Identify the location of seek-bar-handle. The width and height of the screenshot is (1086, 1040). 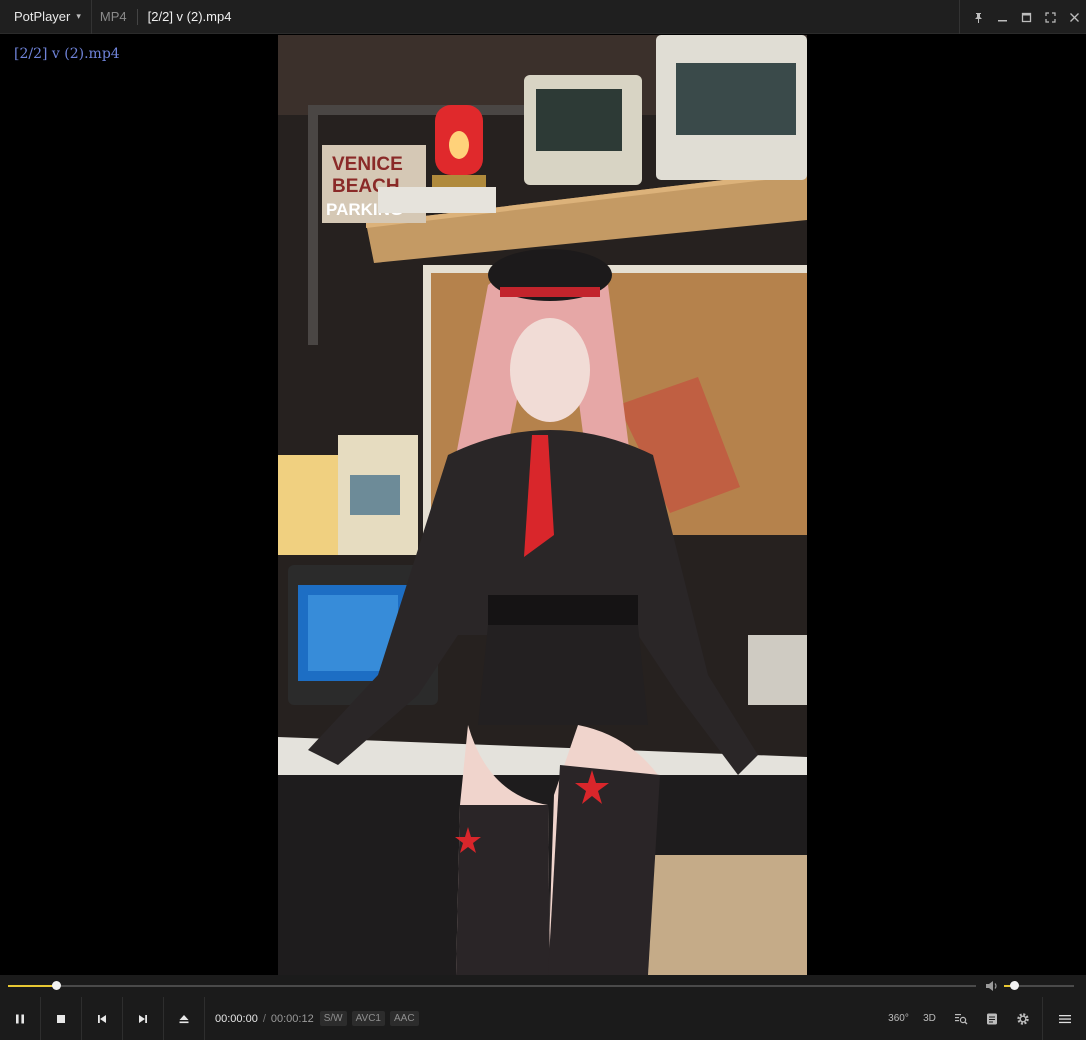
(57, 985).